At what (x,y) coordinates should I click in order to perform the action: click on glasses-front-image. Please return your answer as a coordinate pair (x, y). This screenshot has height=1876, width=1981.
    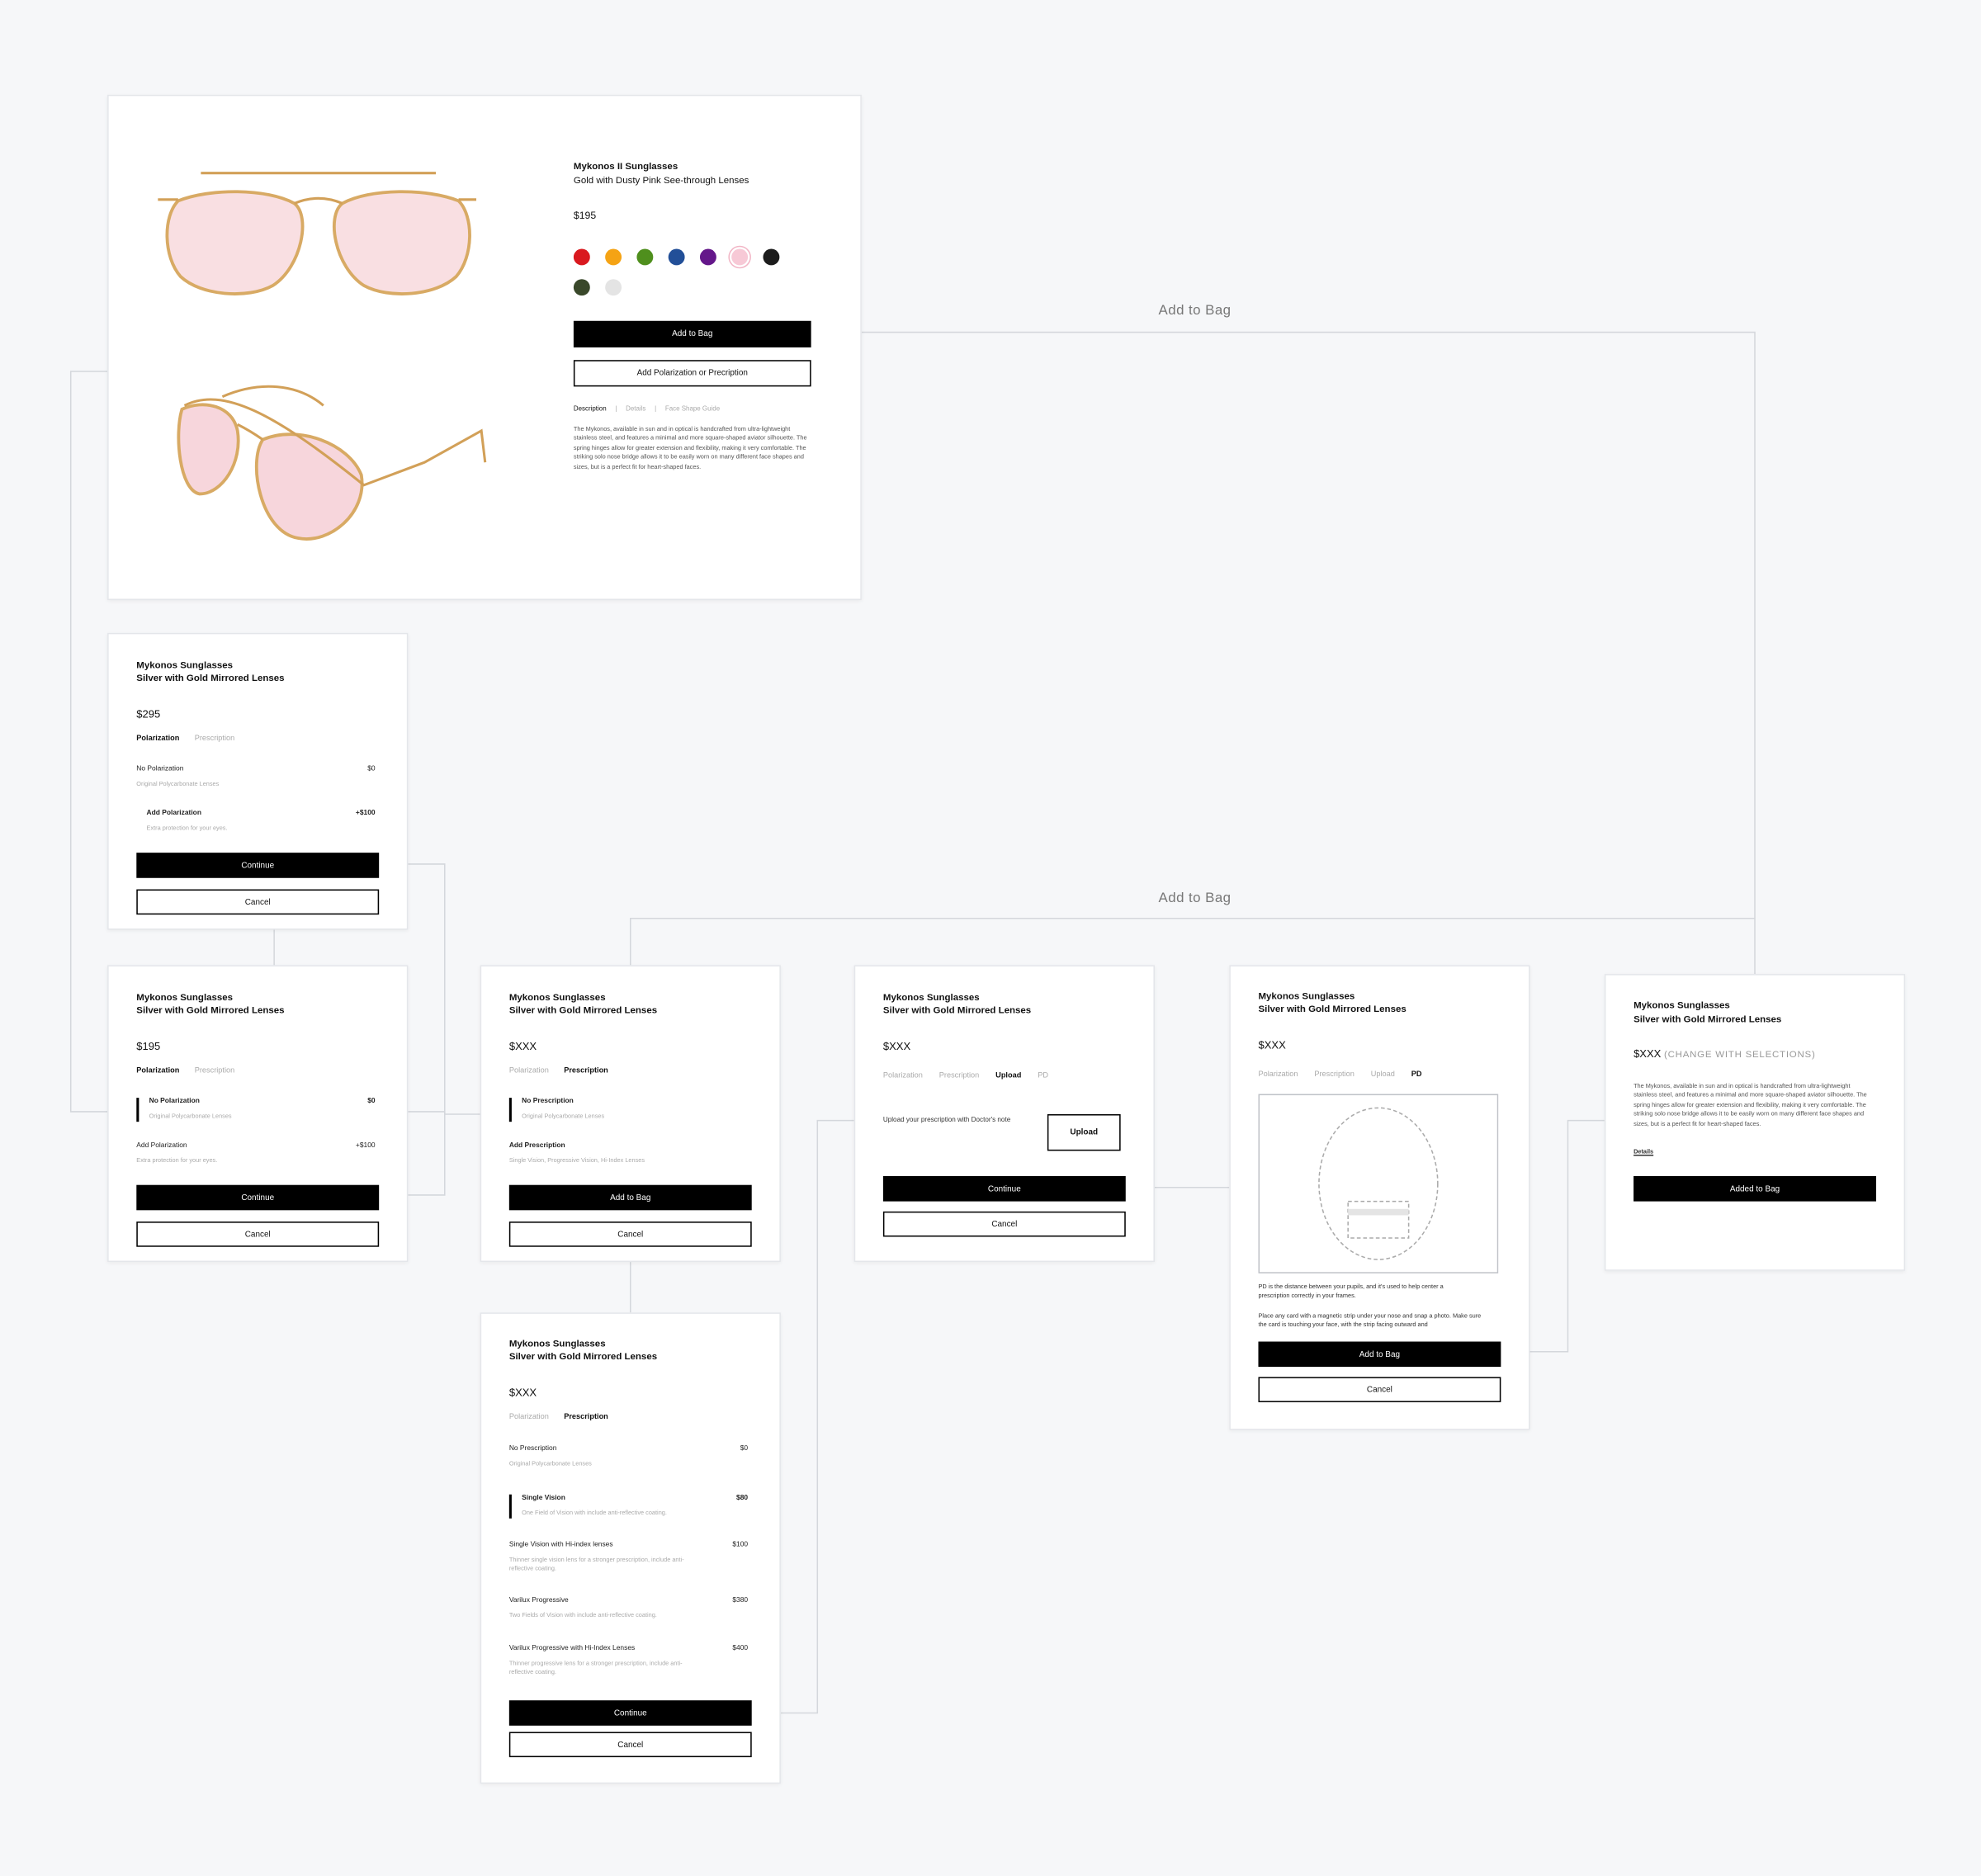
    Looking at the image, I should click on (318, 233).